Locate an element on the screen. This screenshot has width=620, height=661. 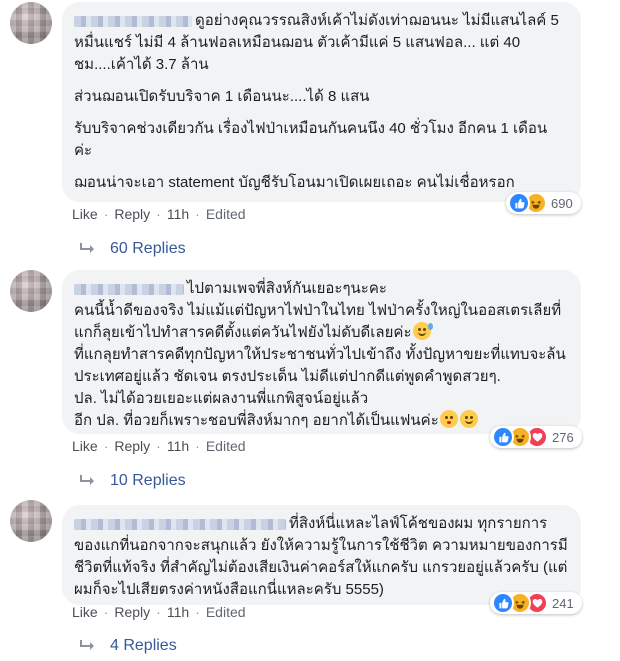
reaction-count: 276 is located at coordinates (563, 437).